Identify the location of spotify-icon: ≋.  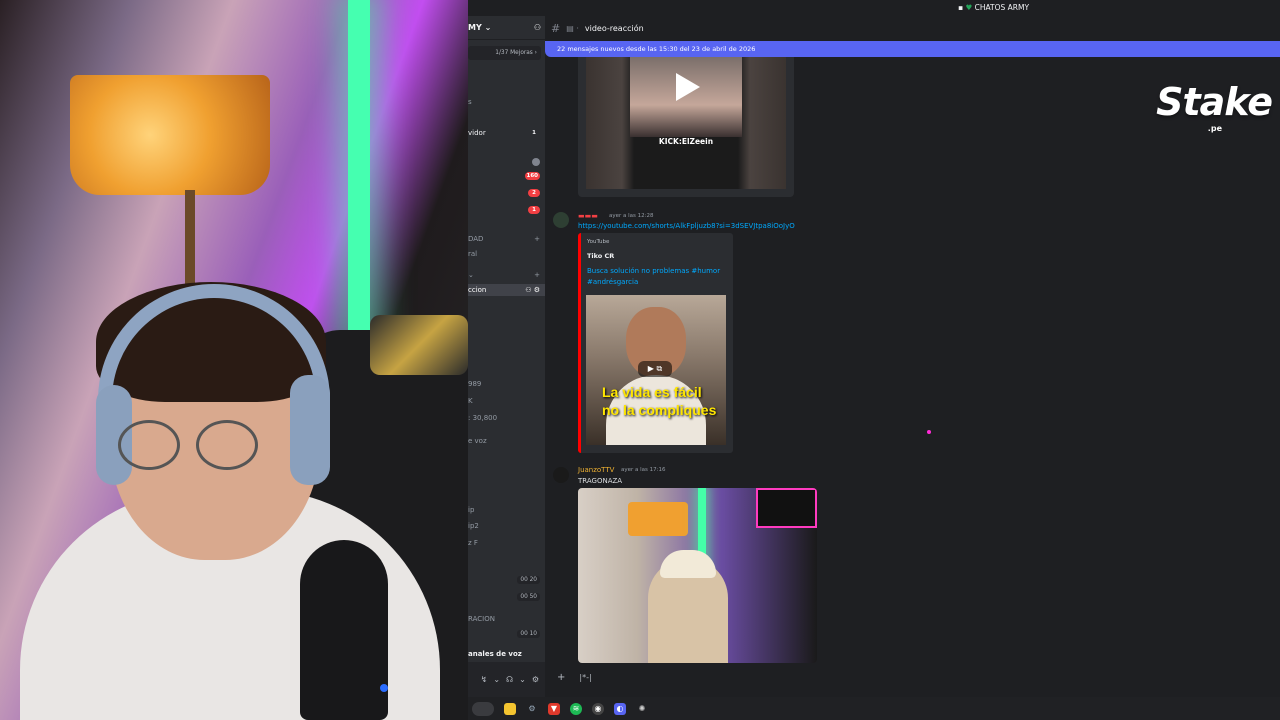
(576, 708).